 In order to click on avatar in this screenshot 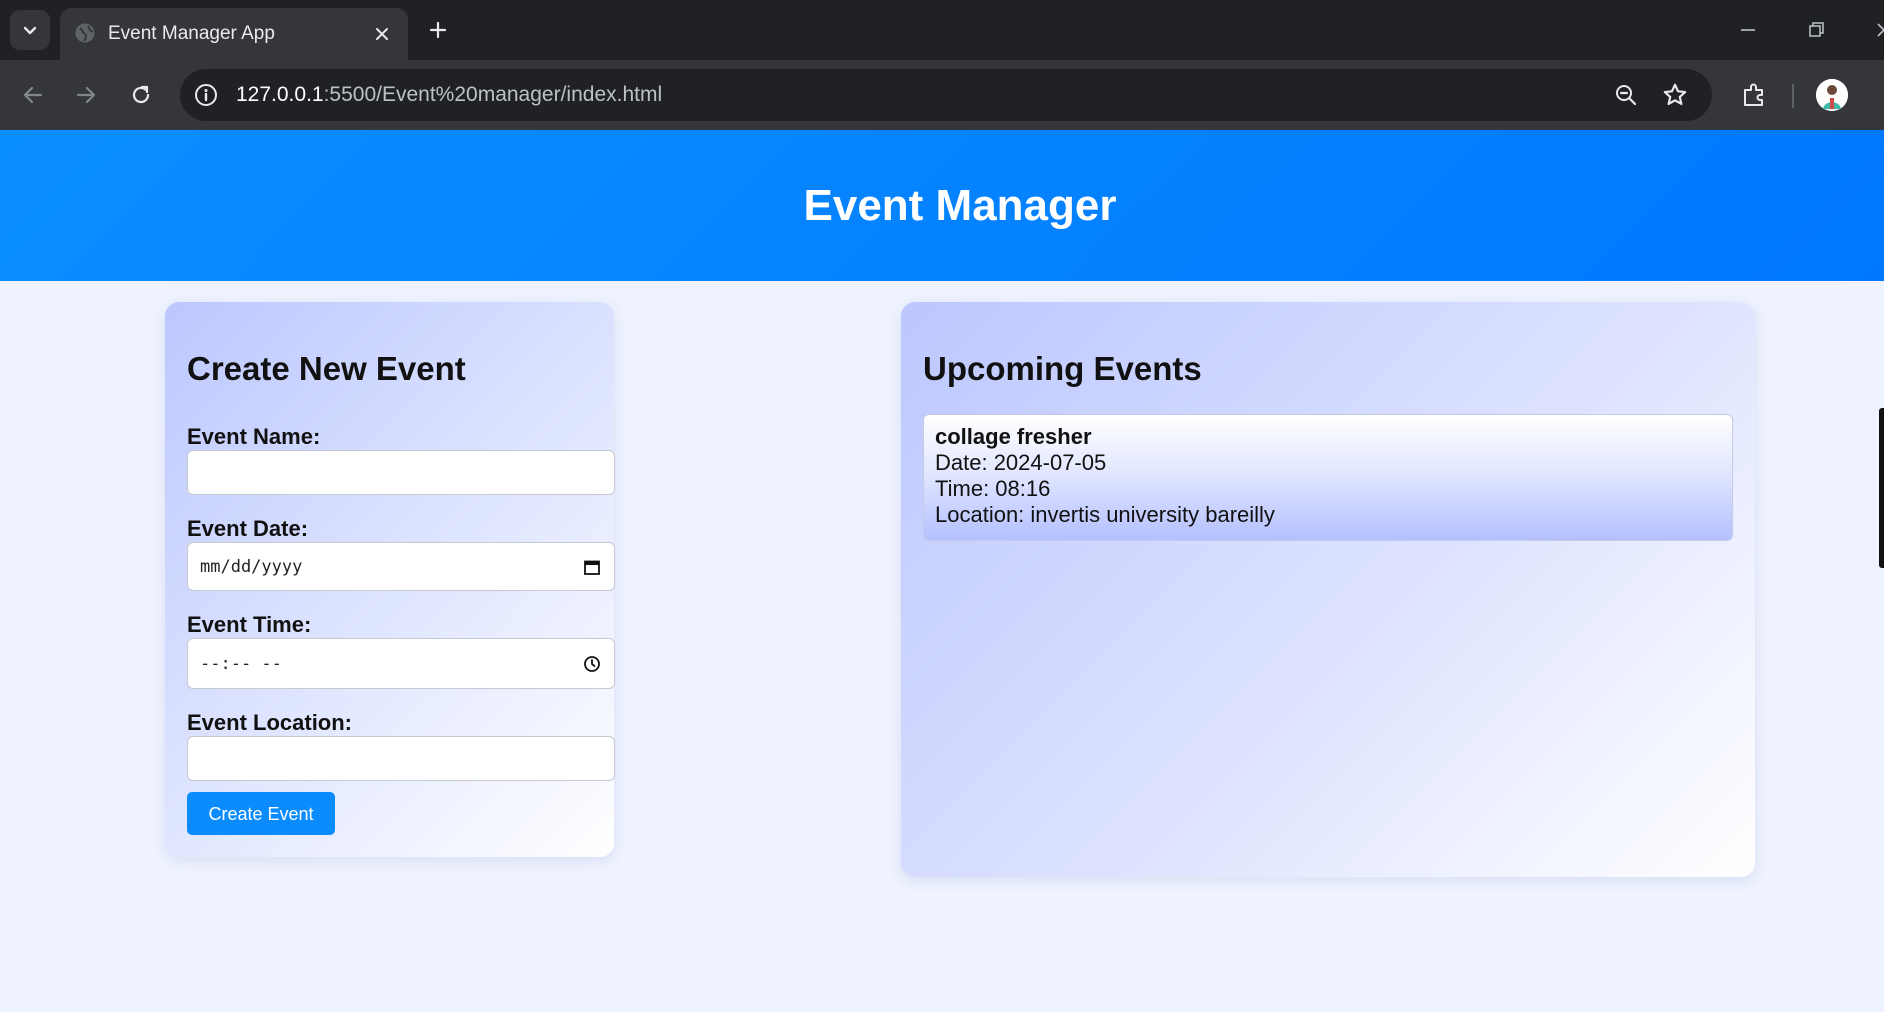, I will do `click(1832, 95)`.